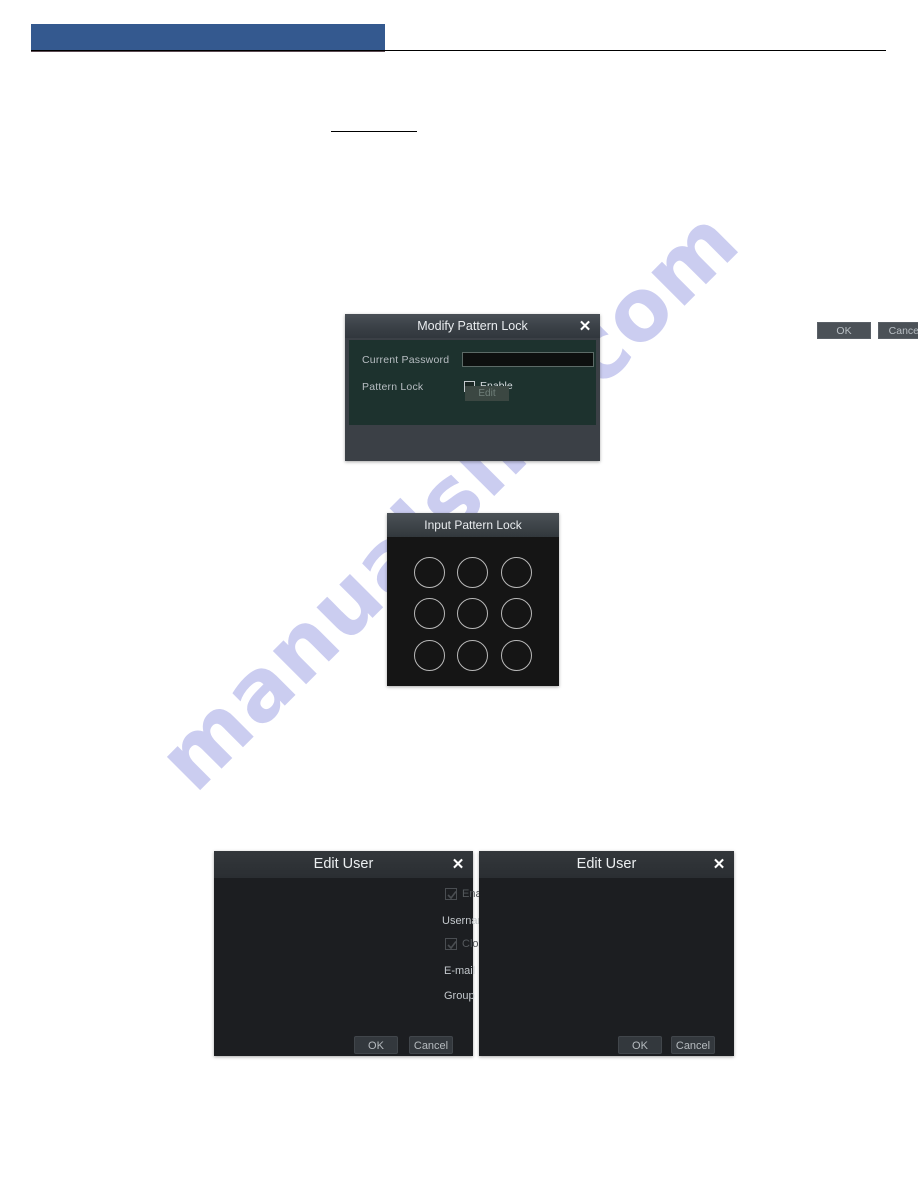 The image size is (918, 1188). Describe the element at coordinates (640, 1045) in the screenshot. I see `edit-user-common-ok-button: OK` at that location.